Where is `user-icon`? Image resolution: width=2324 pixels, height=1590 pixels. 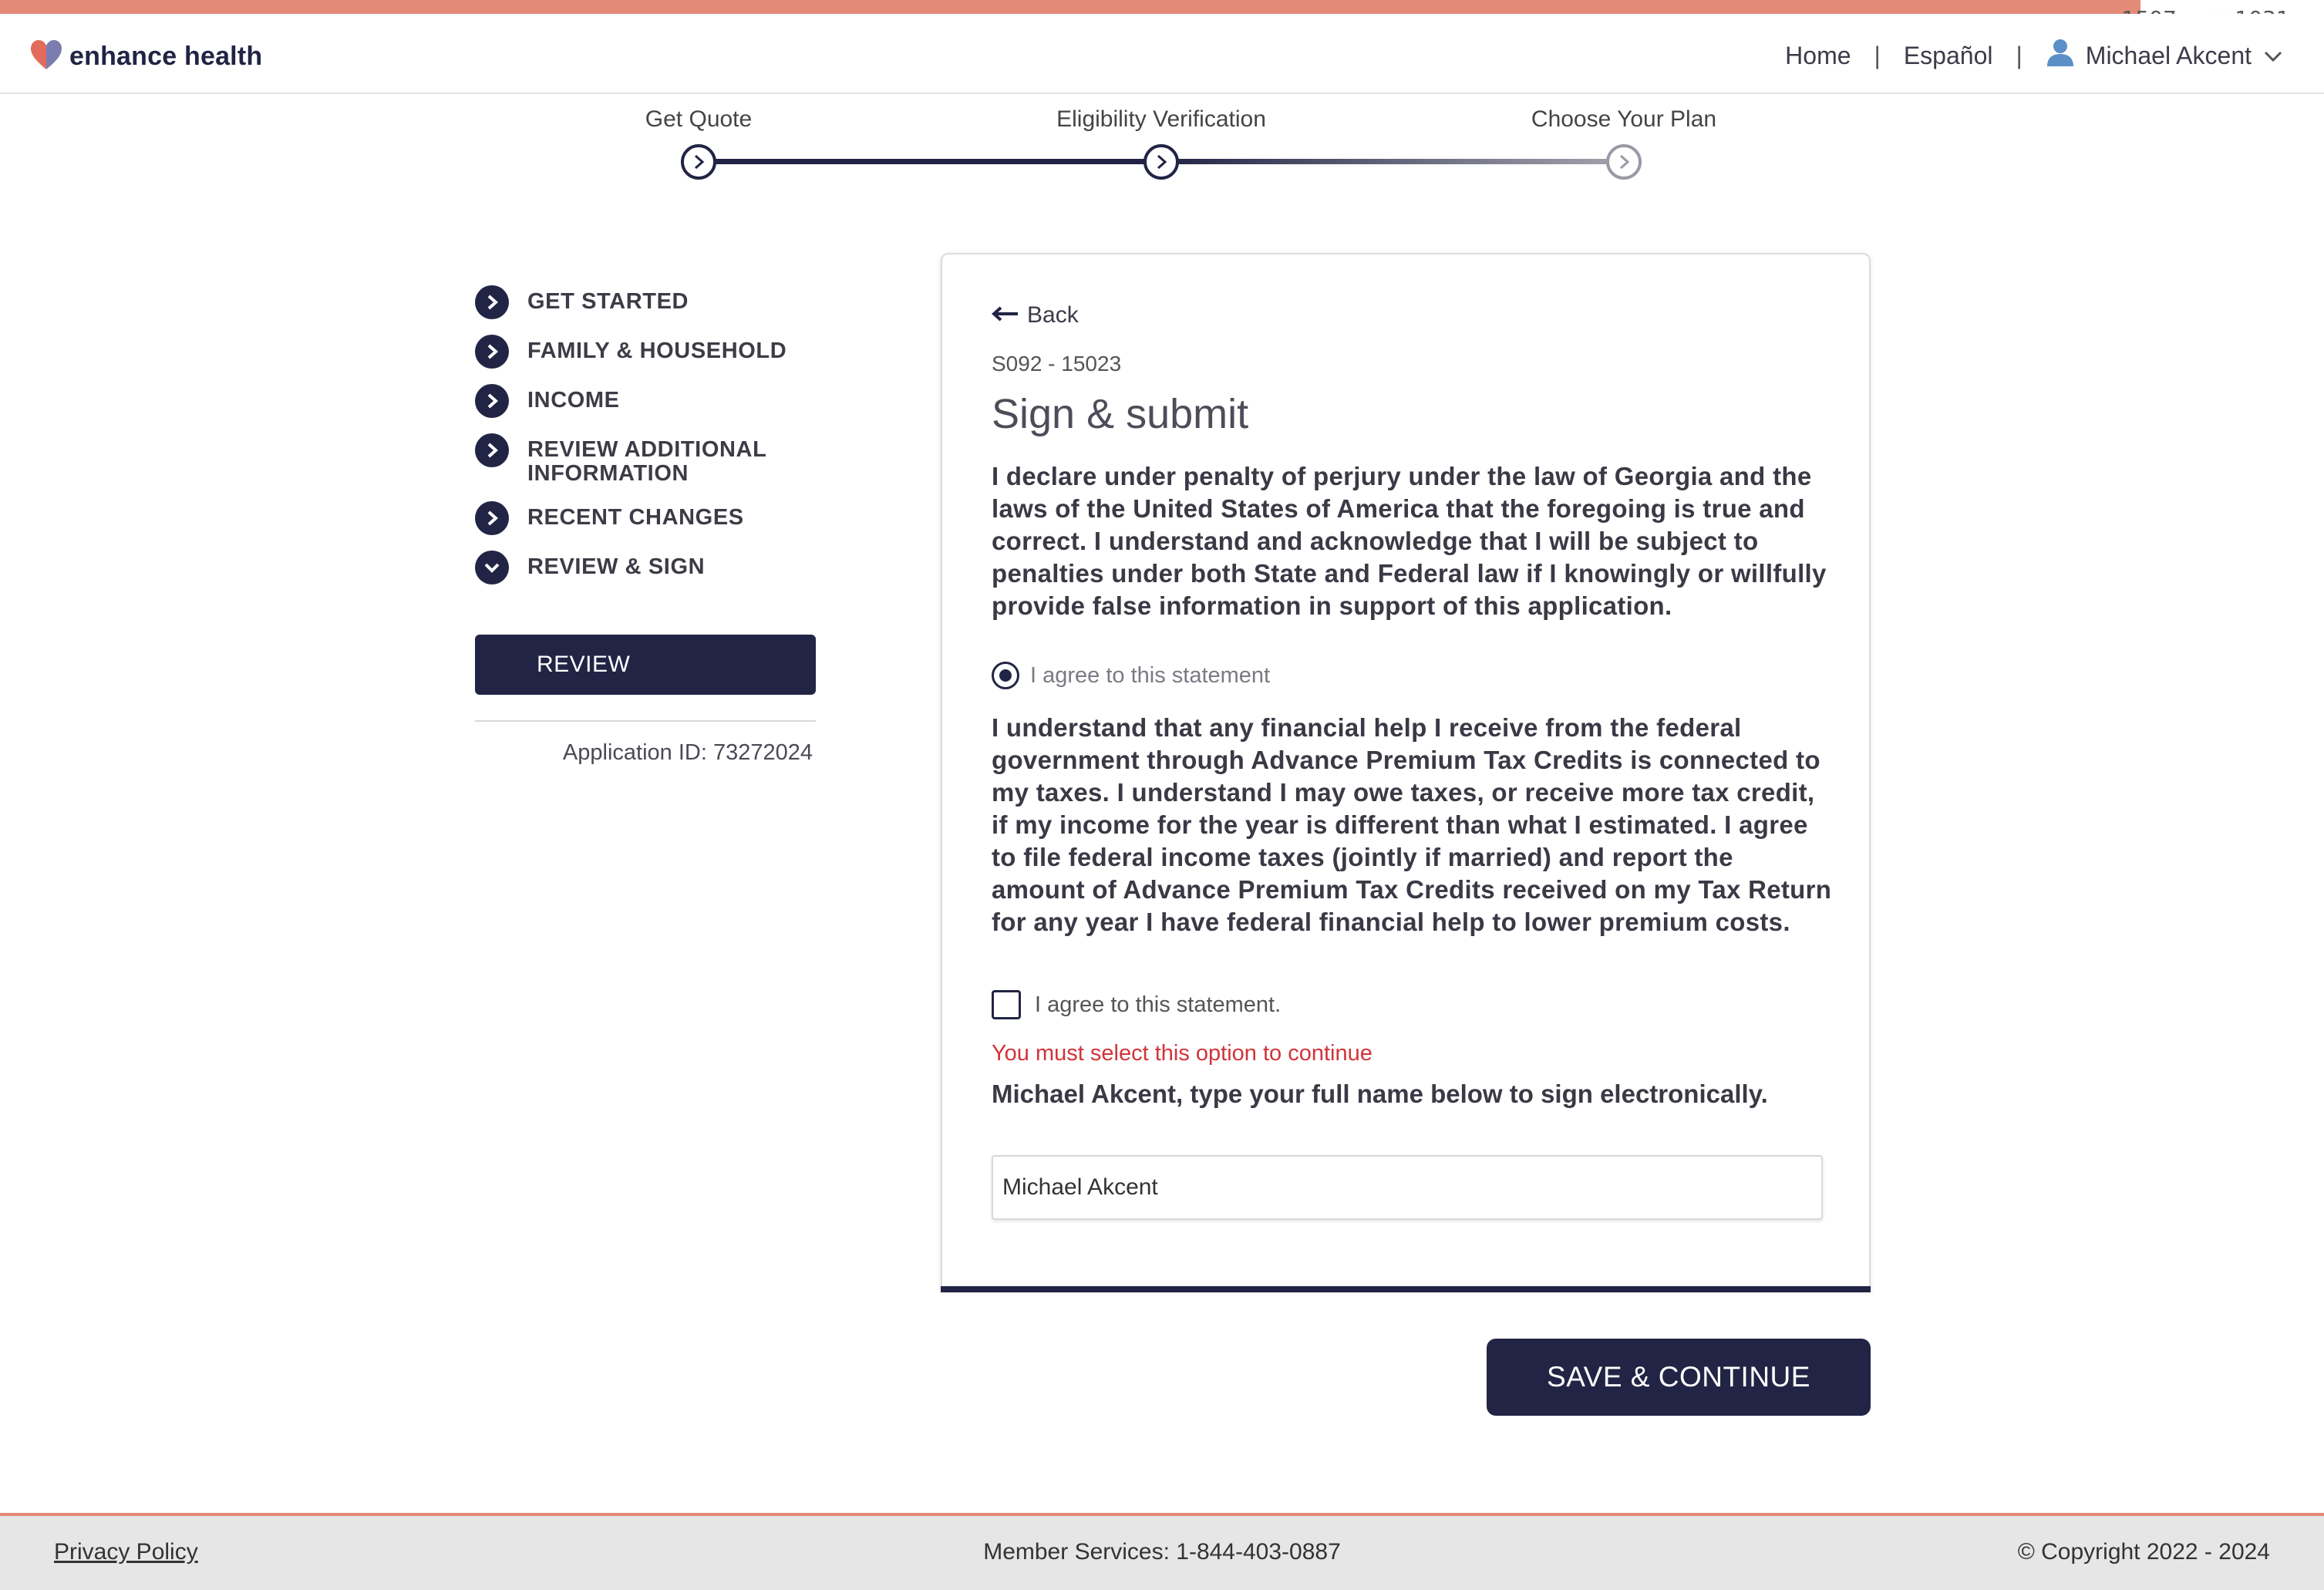
user-icon is located at coordinates (2060, 56).